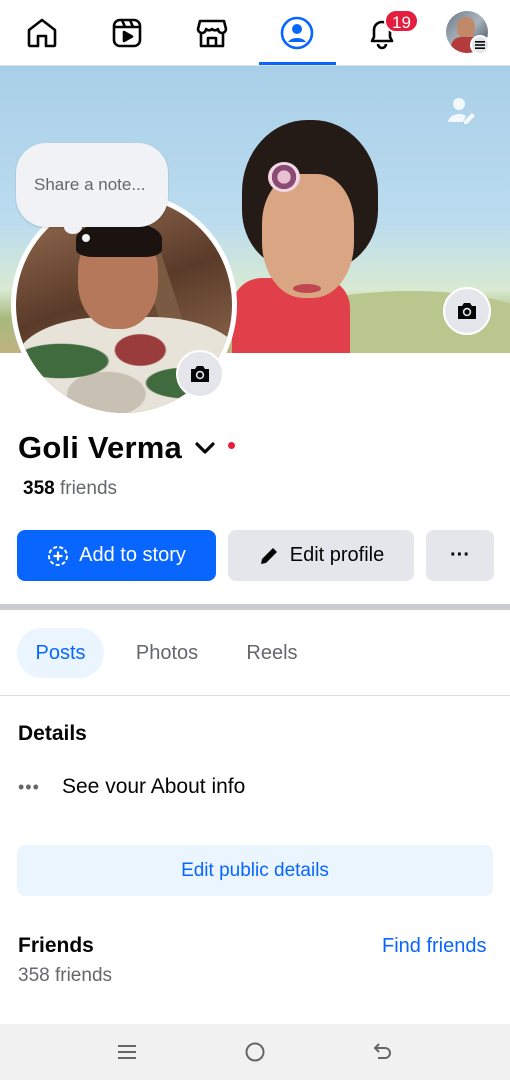 This screenshot has width=510, height=1080. I want to click on edit-public-details-button: Edit public details, so click(255, 870).